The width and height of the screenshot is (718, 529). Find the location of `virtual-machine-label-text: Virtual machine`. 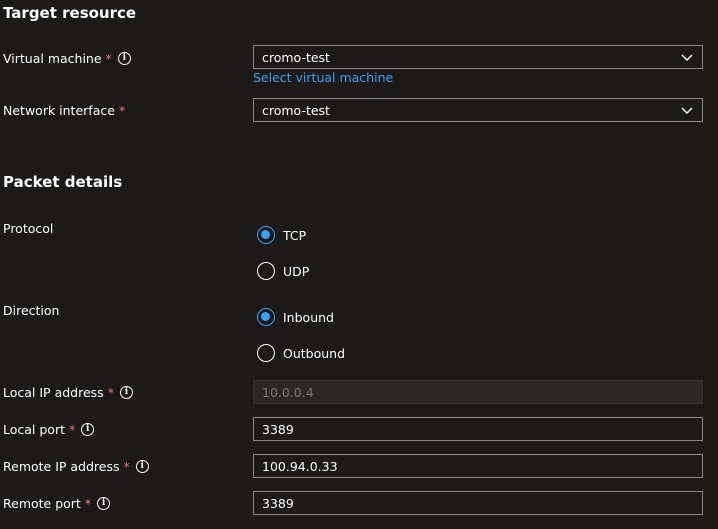

virtual-machine-label-text: Virtual machine is located at coordinates (52, 58).